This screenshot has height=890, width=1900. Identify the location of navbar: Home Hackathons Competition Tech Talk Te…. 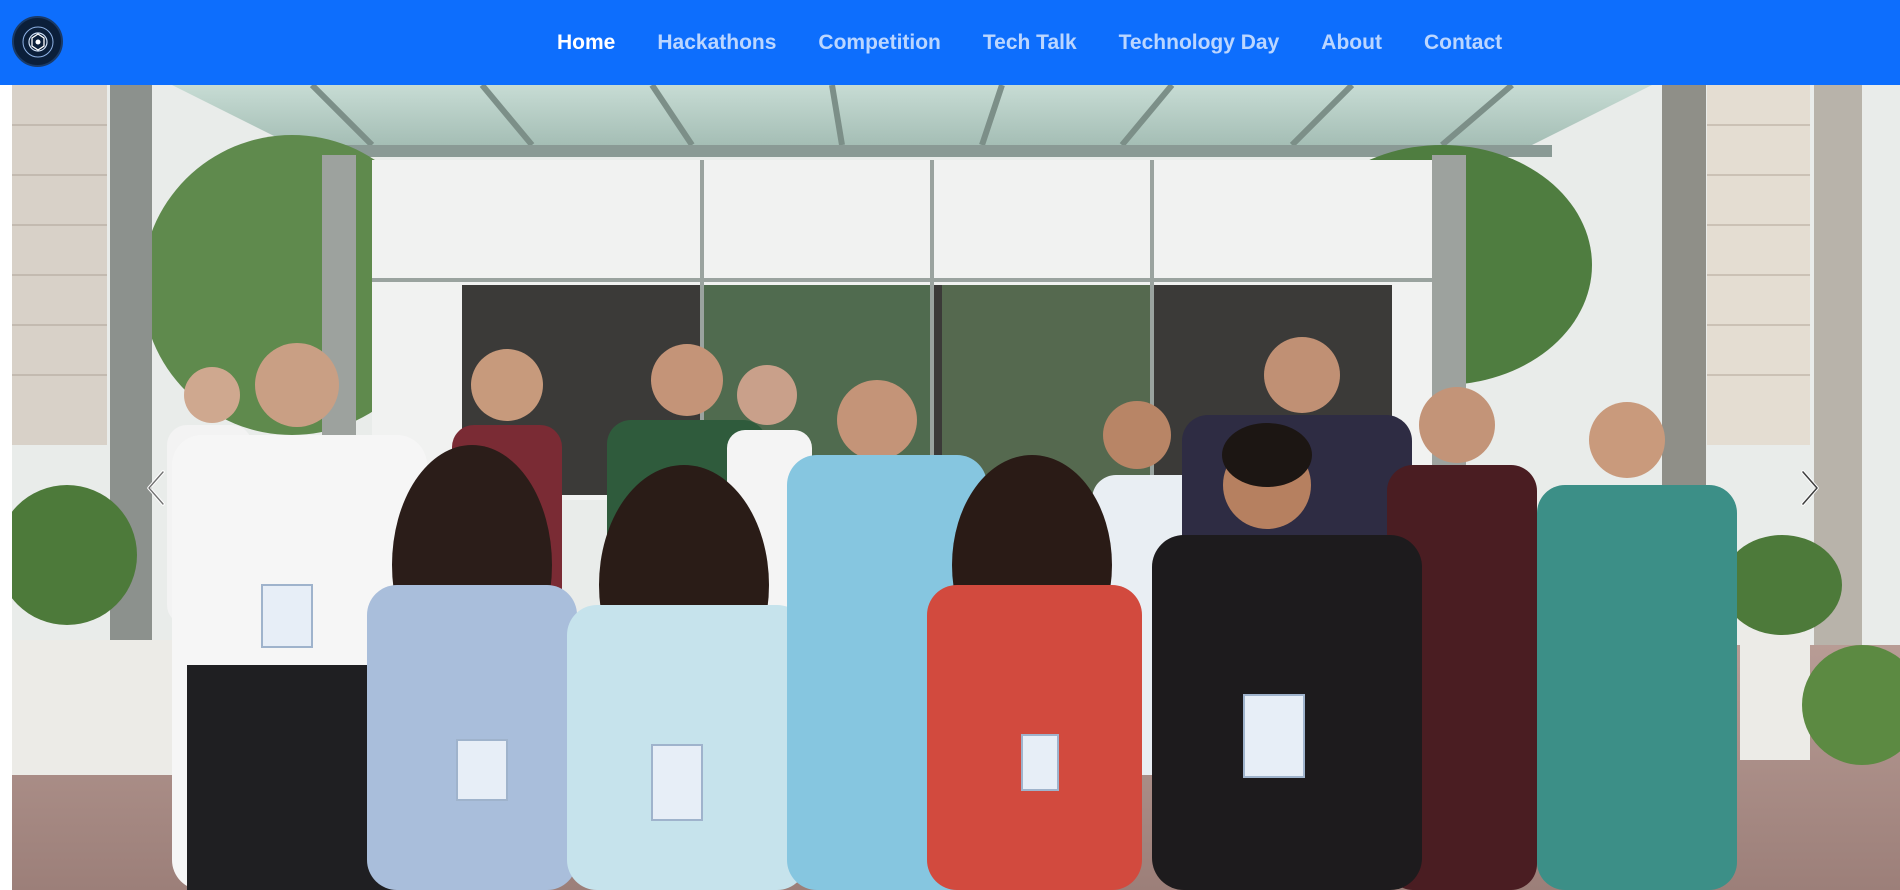
(950, 42).